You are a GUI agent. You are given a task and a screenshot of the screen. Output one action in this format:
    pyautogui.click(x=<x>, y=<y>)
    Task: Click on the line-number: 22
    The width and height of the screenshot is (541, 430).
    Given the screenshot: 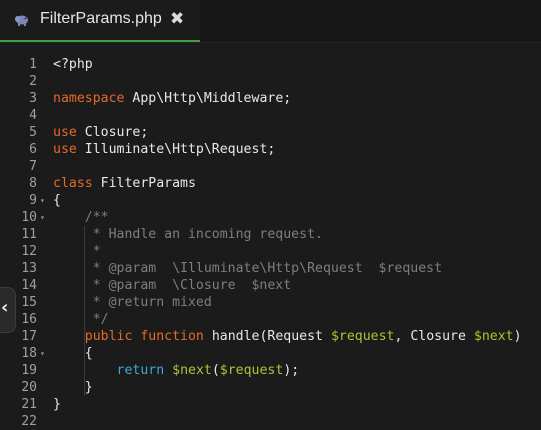 What is the action you would take?
    pyautogui.click(x=29, y=421)
    